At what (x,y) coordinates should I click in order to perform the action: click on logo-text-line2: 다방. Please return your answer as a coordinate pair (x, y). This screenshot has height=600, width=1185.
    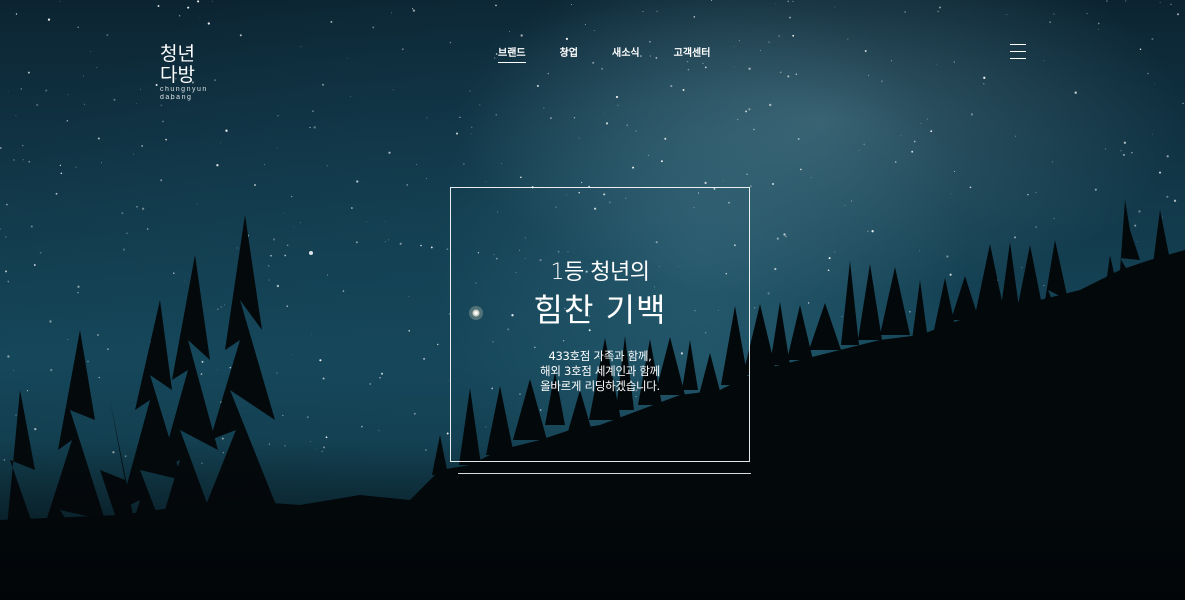
    Looking at the image, I should click on (177, 75).